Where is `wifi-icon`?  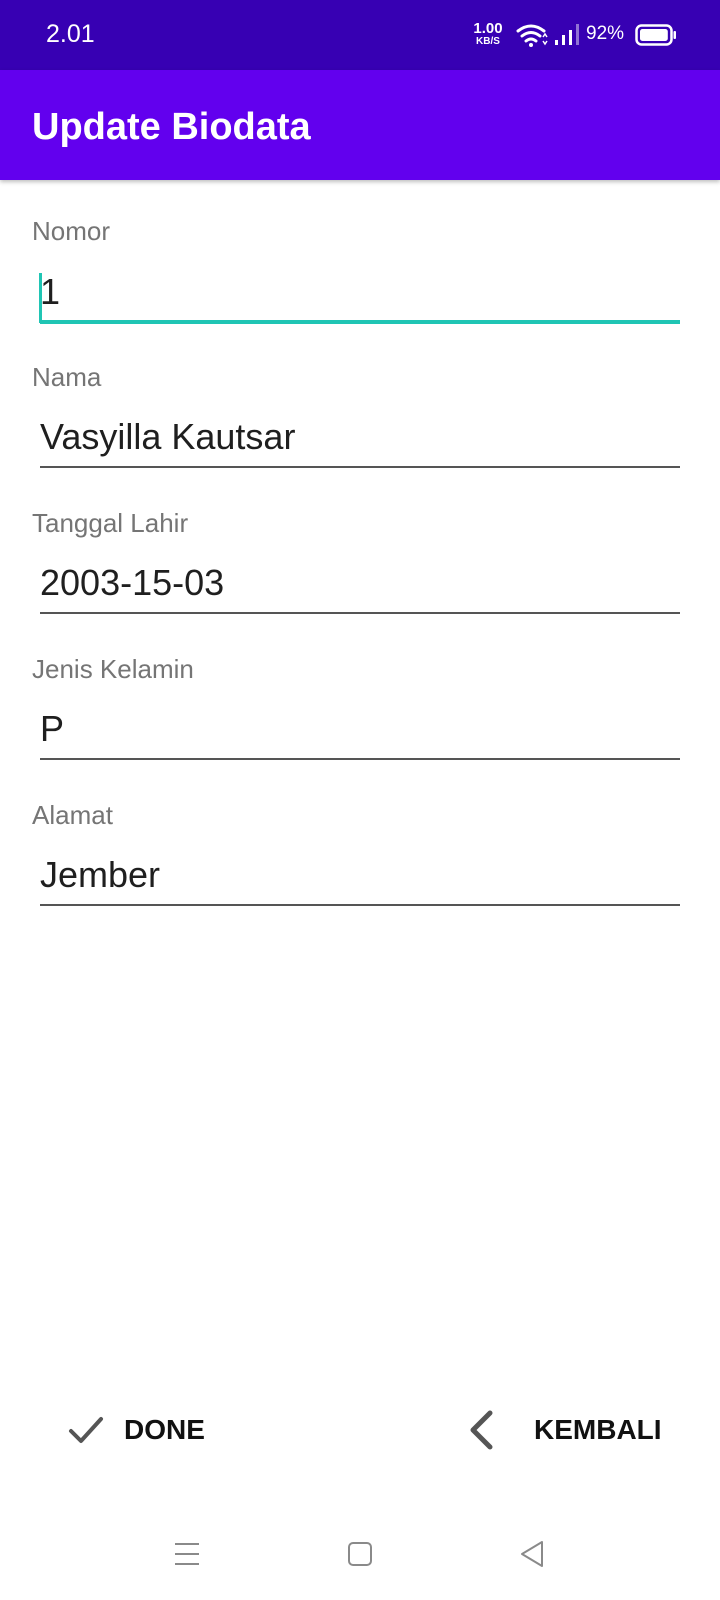 wifi-icon is located at coordinates (532, 35).